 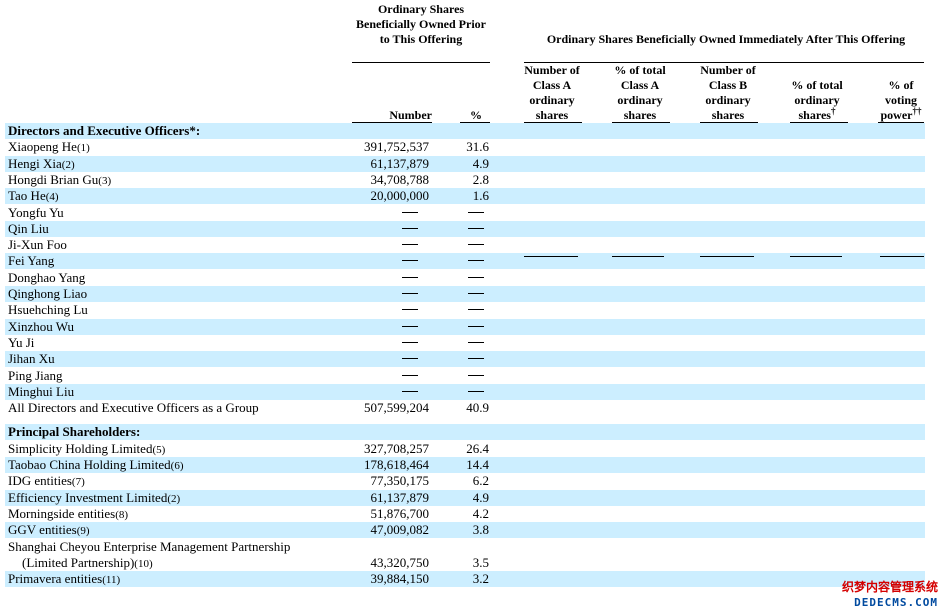 I want to click on name-text: Qinghong Liao, so click(x=48, y=293).